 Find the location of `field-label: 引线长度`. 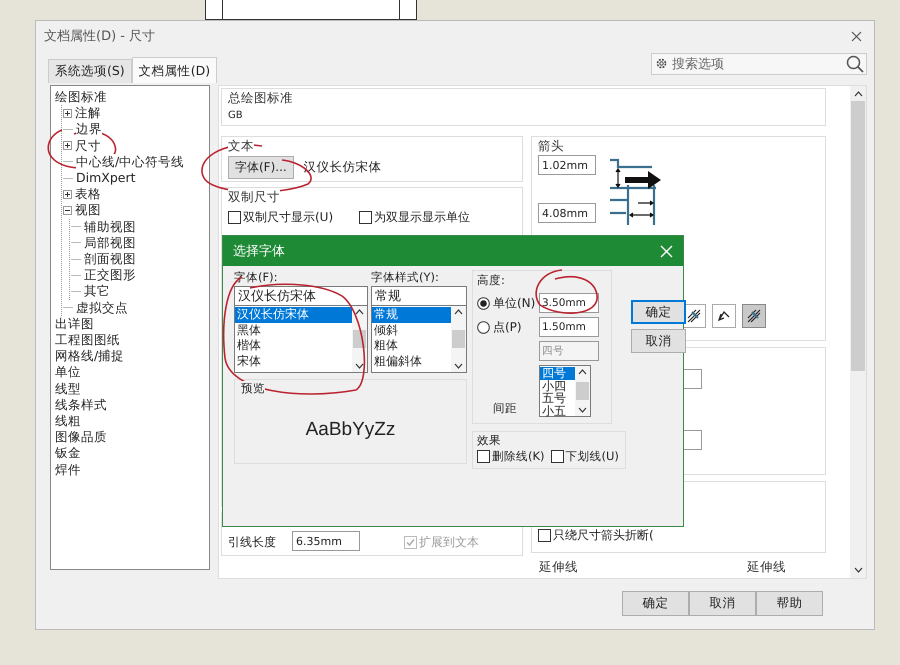

field-label: 引线长度 is located at coordinates (252, 542).